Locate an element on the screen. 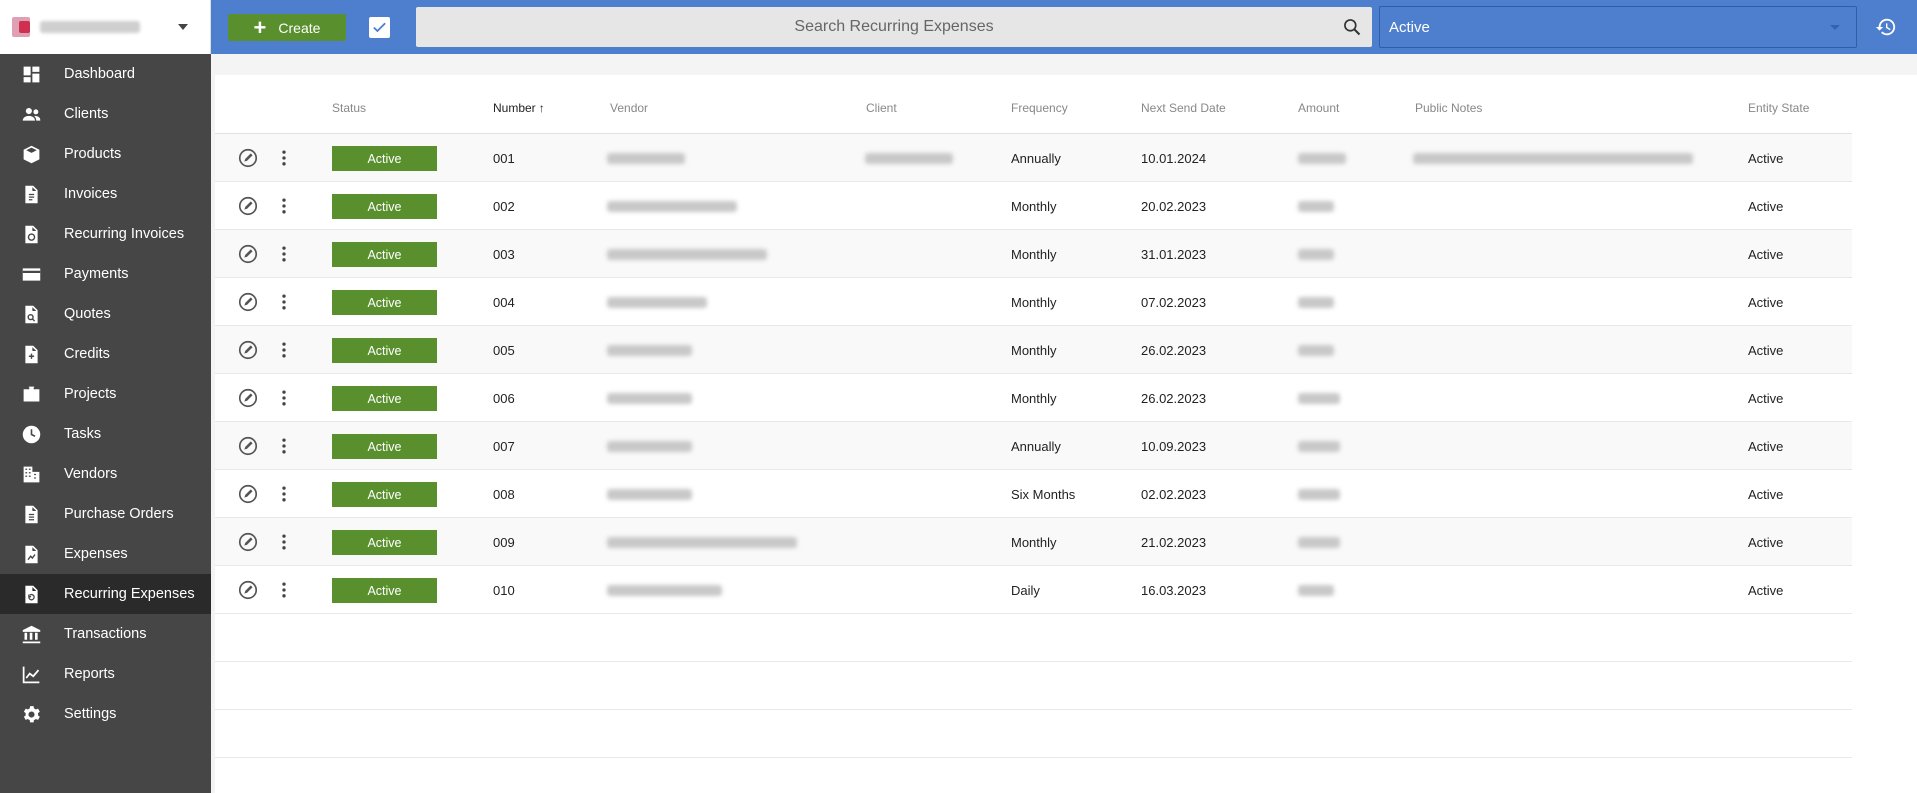 The height and width of the screenshot is (793, 1917). sidebar-item-credits: Credits is located at coordinates (105, 354).